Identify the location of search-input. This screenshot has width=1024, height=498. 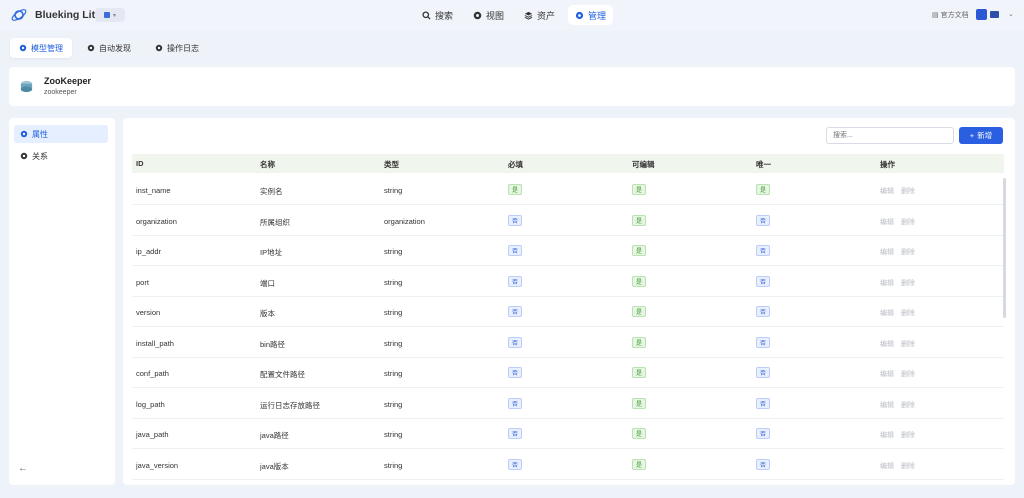
(890, 135).